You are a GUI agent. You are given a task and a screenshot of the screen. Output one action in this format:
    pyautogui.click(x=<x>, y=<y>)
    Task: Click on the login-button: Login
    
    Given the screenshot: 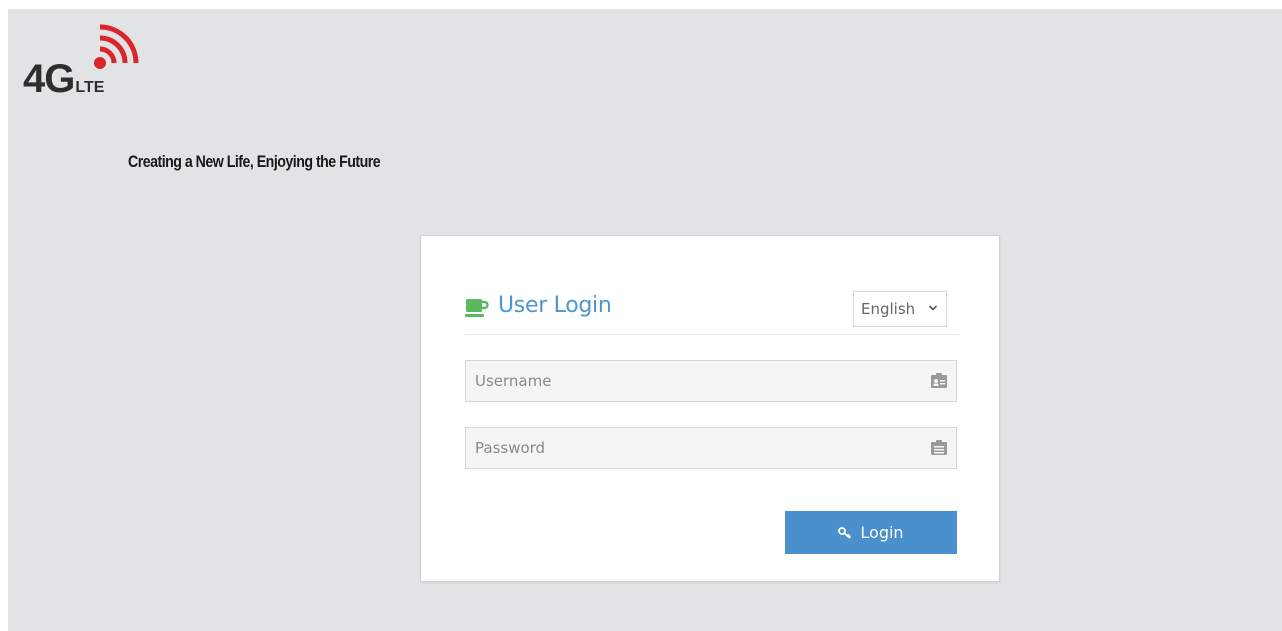 What is the action you would take?
    pyautogui.click(x=871, y=532)
    